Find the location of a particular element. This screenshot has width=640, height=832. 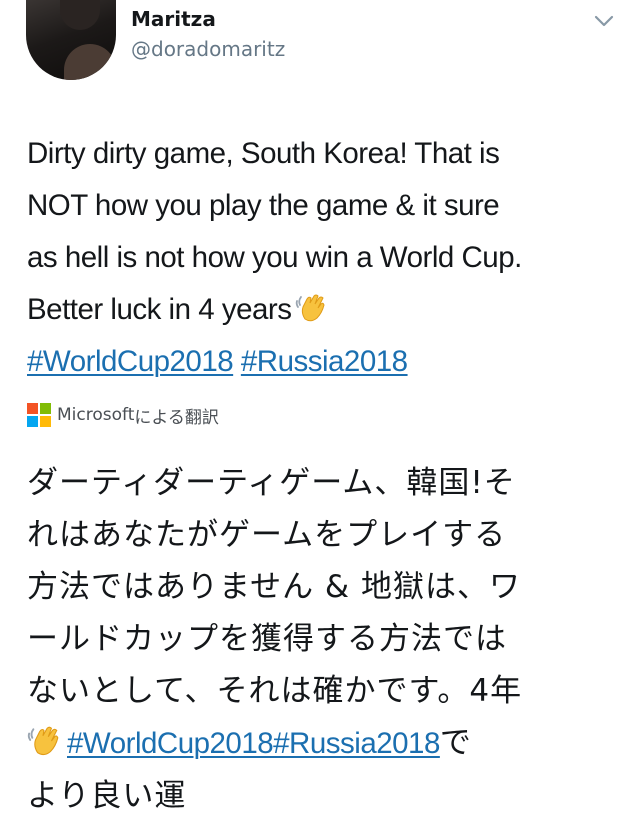

translated-line: ダーティダーティゲーム、韓国!そ is located at coordinates (271, 483).